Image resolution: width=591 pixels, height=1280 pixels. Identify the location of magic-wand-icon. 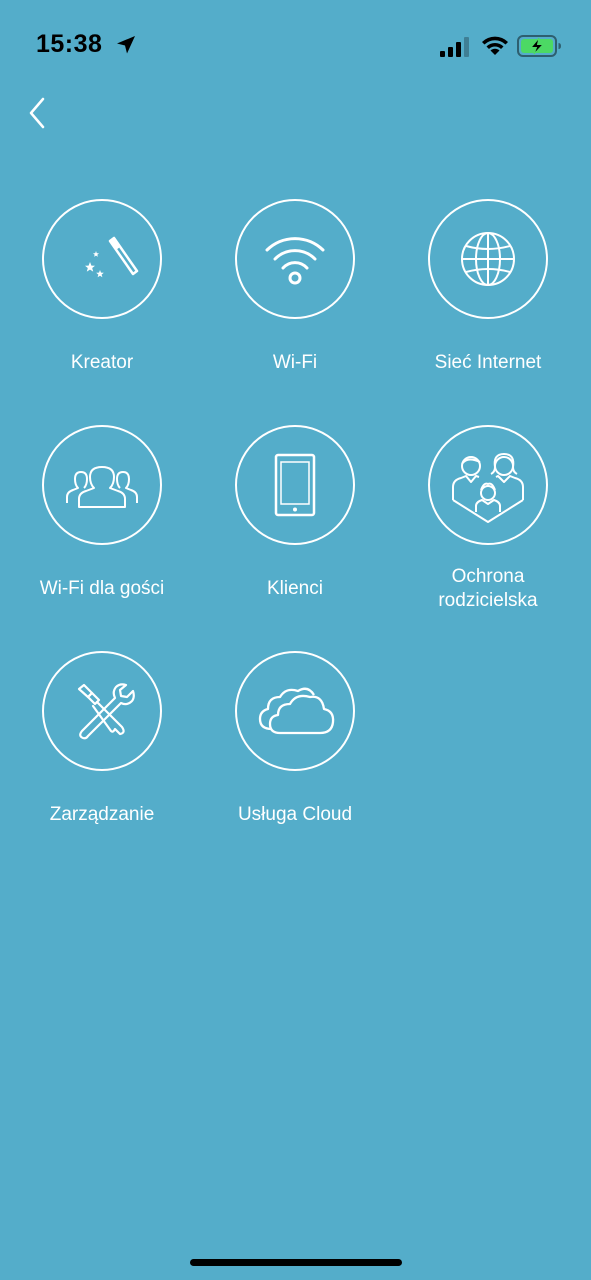
(112, 257).